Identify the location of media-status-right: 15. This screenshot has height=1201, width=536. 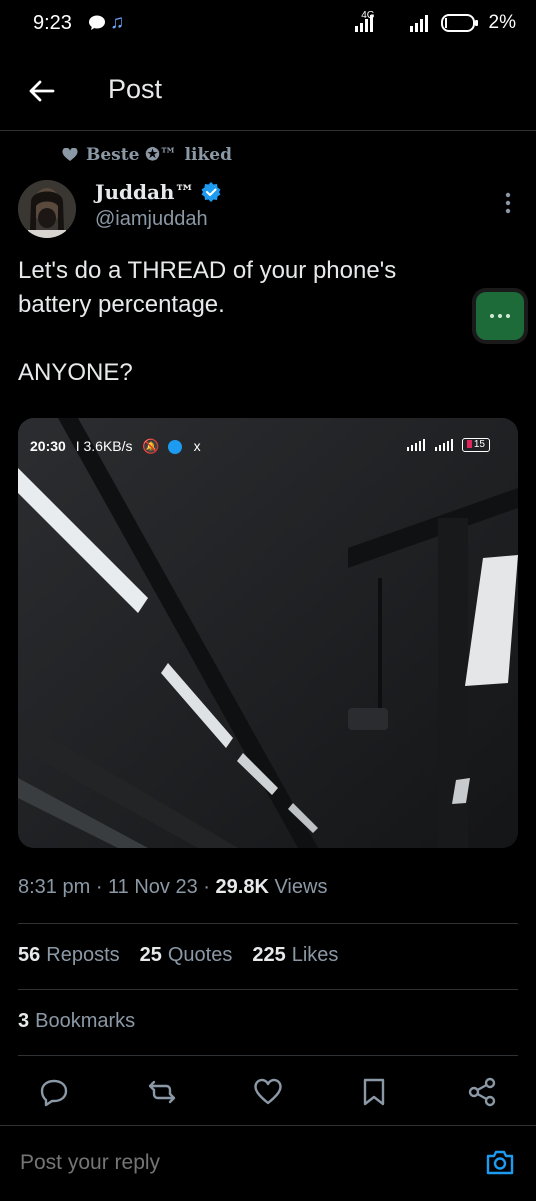
(448, 445).